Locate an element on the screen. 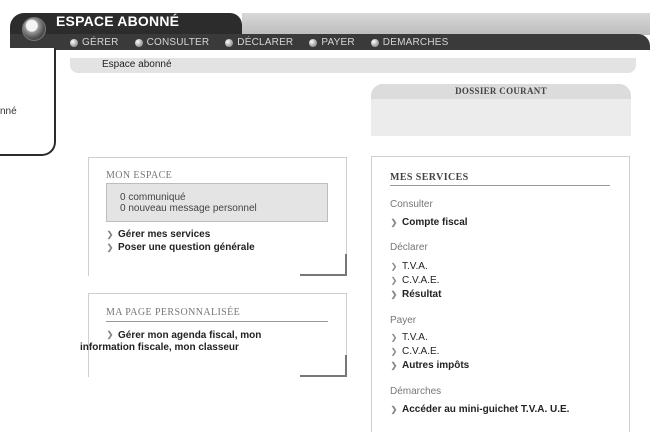 The image size is (650, 432). ask-question-link: ❯ Poser une question générale is located at coordinates (180, 247).